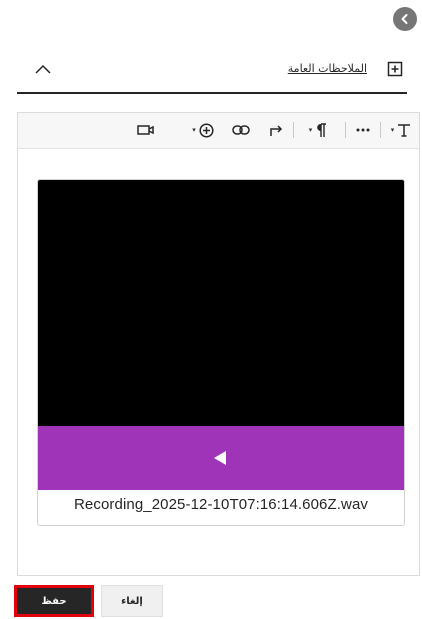  What do you see at coordinates (54, 601) in the screenshot?
I see `save-button: حفظ` at bounding box center [54, 601].